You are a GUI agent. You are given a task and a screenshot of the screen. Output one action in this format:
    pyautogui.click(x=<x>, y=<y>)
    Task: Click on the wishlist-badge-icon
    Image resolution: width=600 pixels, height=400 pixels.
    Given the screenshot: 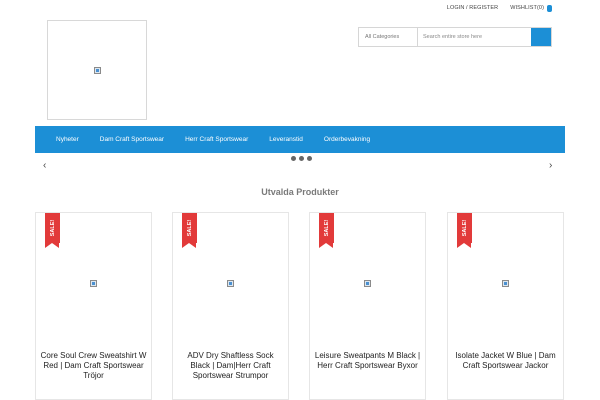 What is the action you would take?
    pyautogui.click(x=549, y=8)
    